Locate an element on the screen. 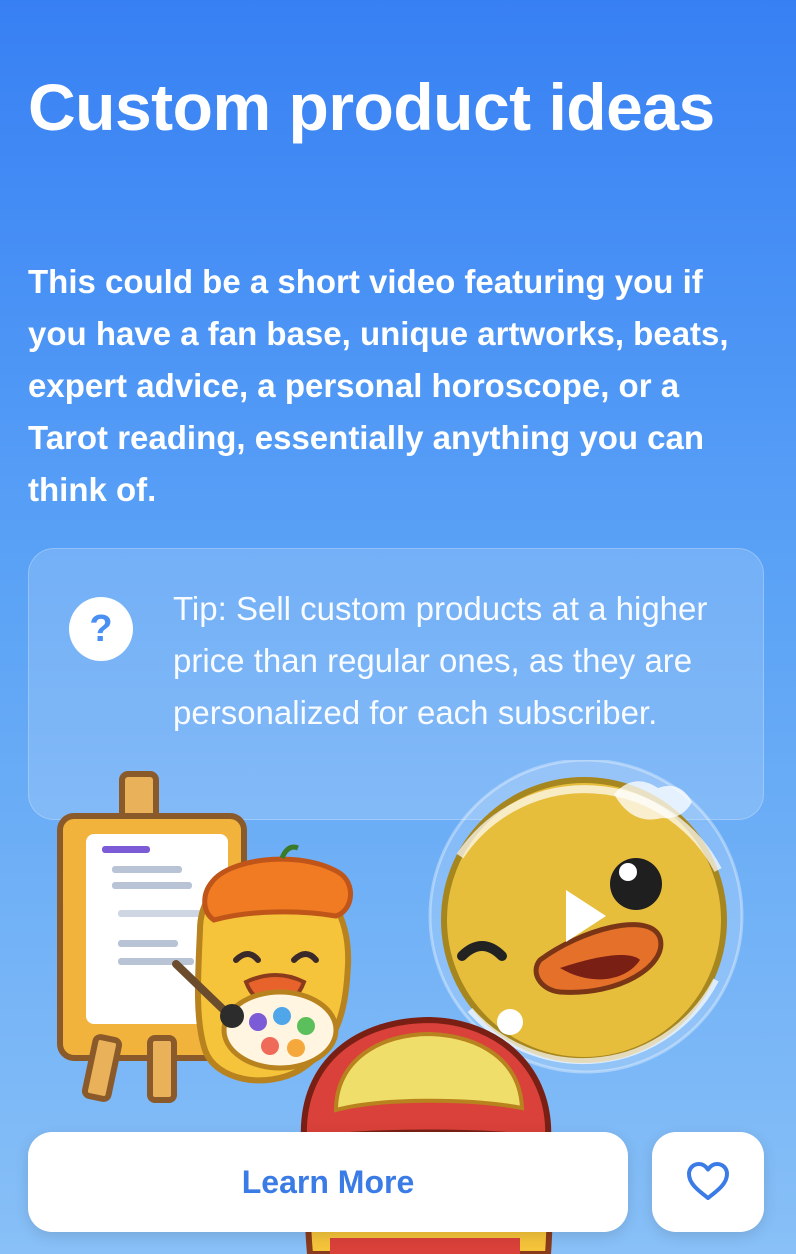  like-button is located at coordinates (708, 1182).